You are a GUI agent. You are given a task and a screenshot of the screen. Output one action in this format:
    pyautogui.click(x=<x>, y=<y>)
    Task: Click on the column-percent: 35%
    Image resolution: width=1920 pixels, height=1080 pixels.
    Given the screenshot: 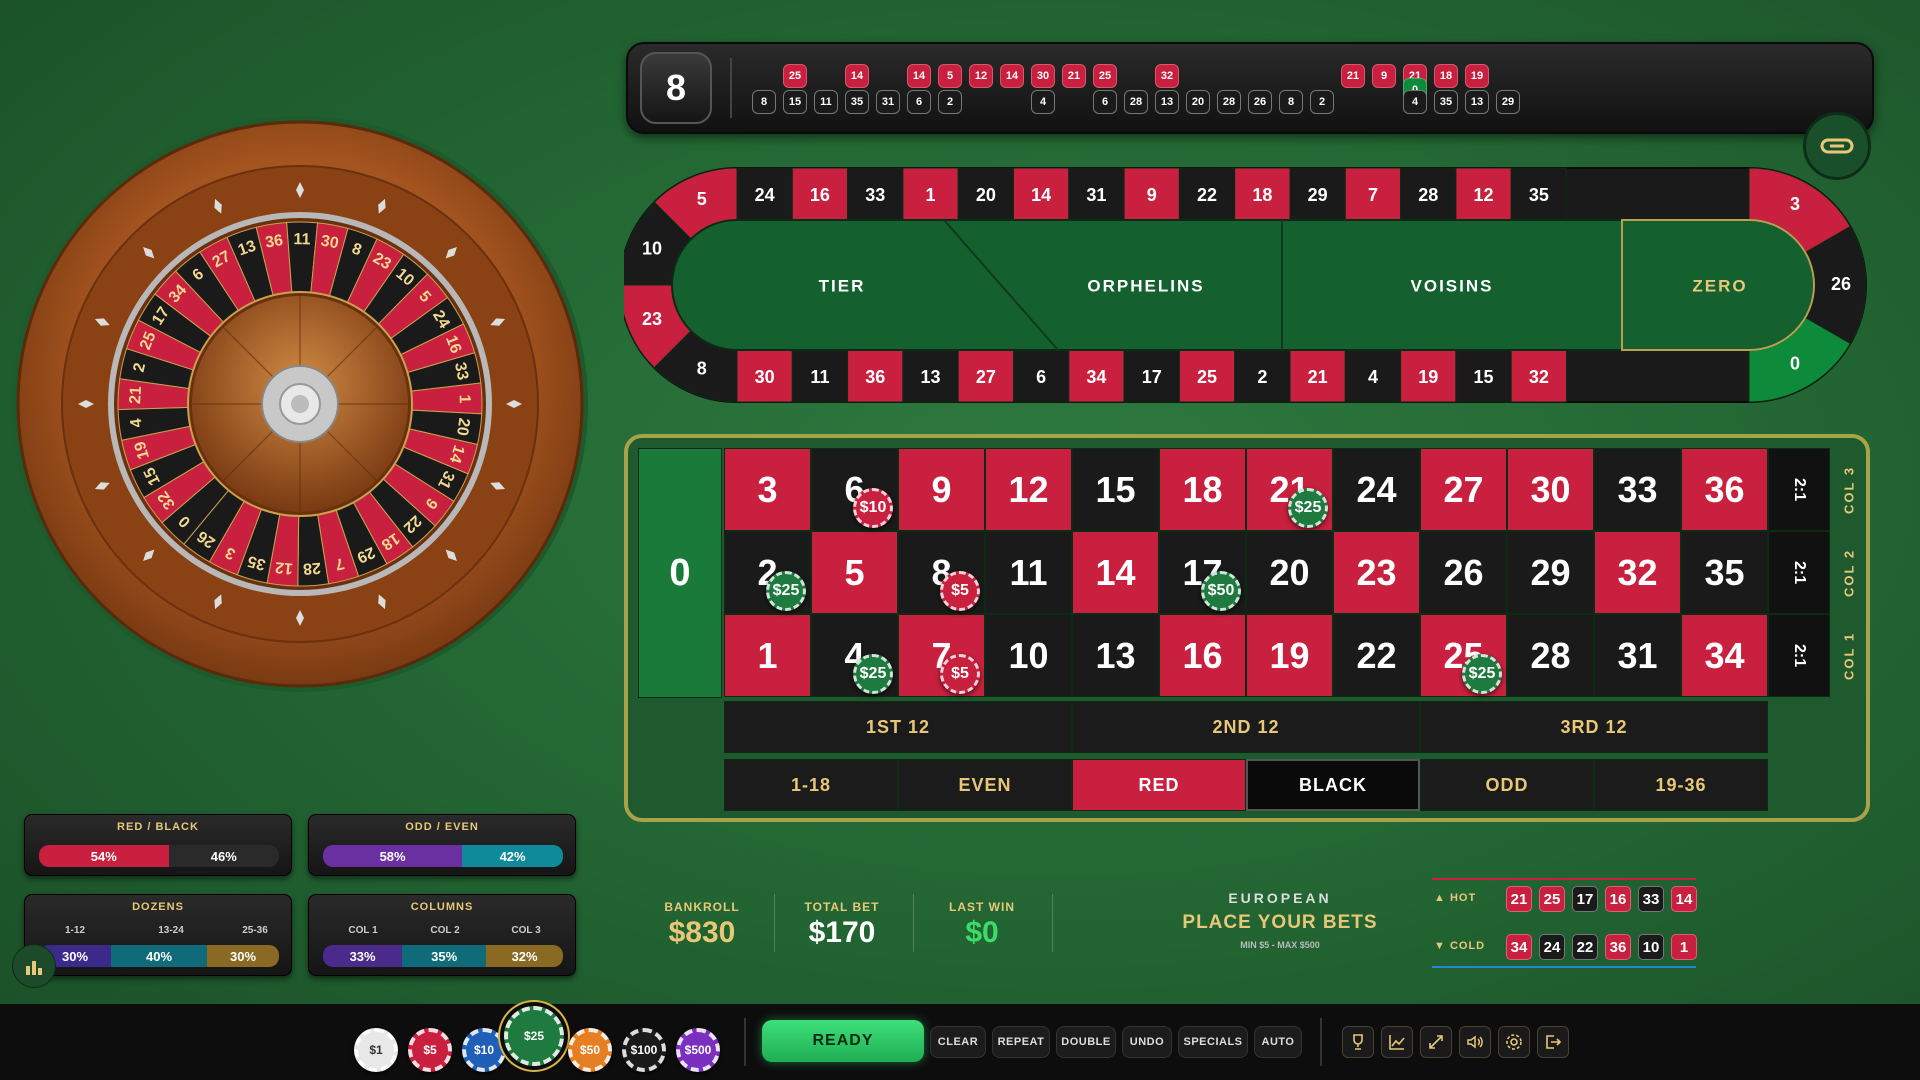 What is the action you would take?
    pyautogui.click(x=444, y=956)
    